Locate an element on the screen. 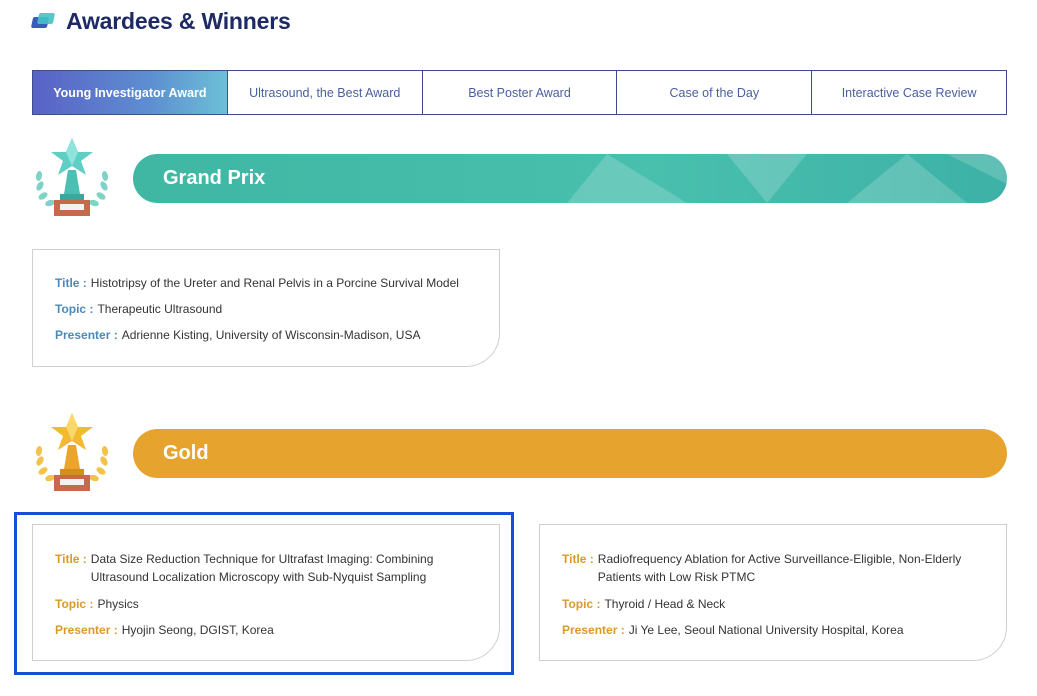 The height and width of the screenshot is (696, 1037). page-title: Awardees & Winners is located at coordinates (178, 20).